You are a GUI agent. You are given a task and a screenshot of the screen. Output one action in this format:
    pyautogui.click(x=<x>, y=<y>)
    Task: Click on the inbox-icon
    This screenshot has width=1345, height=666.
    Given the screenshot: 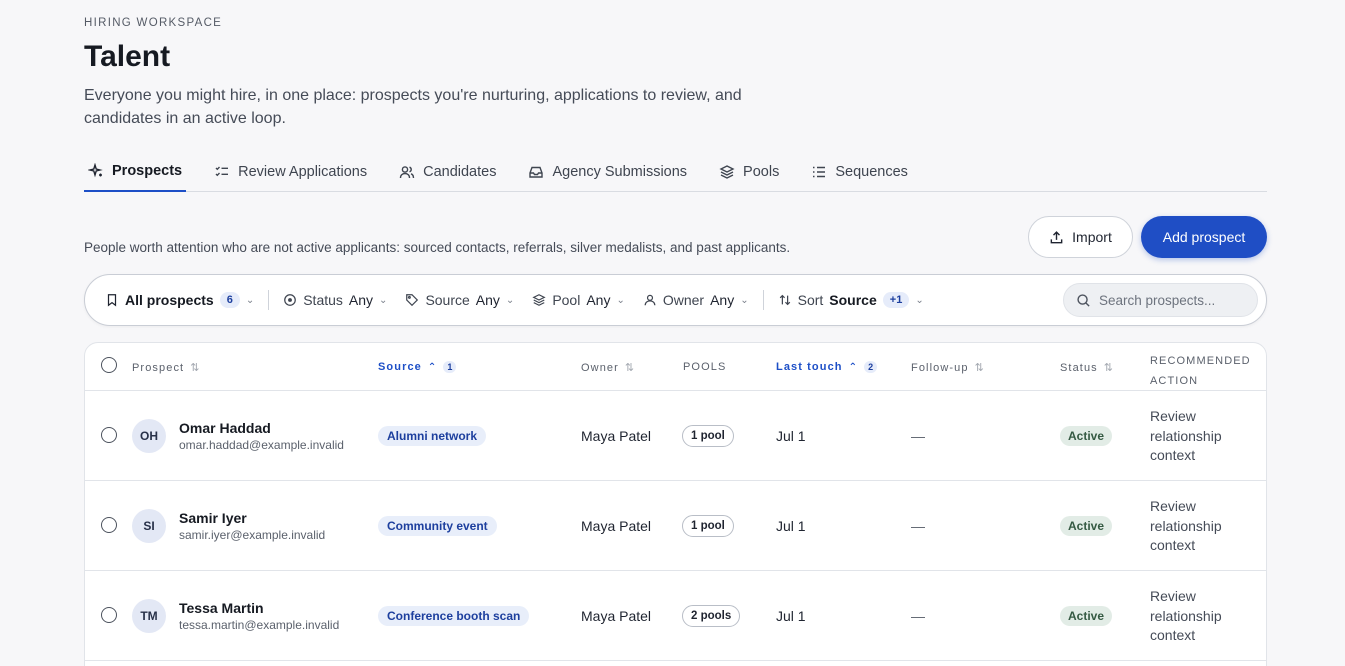 What is the action you would take?
    pyautogui.click(x=536, y=172)
    